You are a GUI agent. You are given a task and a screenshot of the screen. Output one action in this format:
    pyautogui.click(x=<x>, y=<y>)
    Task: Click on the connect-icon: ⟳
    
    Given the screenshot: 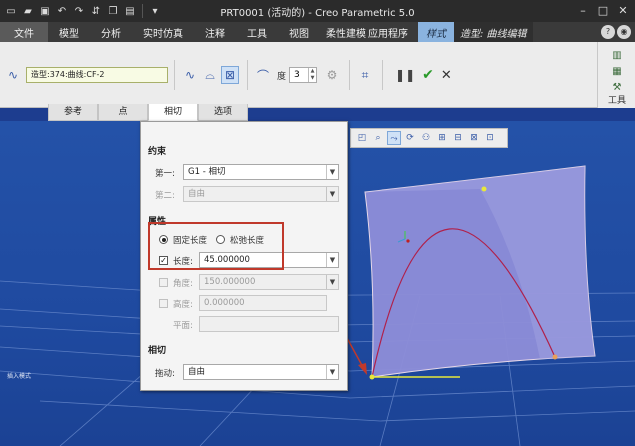 What is the action you would take?
    pyautogui.click(x=410, y=138)
    